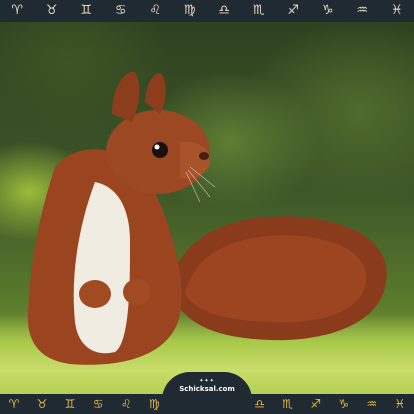 The width and height of the screenshot is (414, 414). I want to click on zodiac-nav-bar: ♈ ♉ ♊ ♋ ♌ ♍ ♎ ♏ ♐ ♑ ♒ ♓, so click(207, 11).